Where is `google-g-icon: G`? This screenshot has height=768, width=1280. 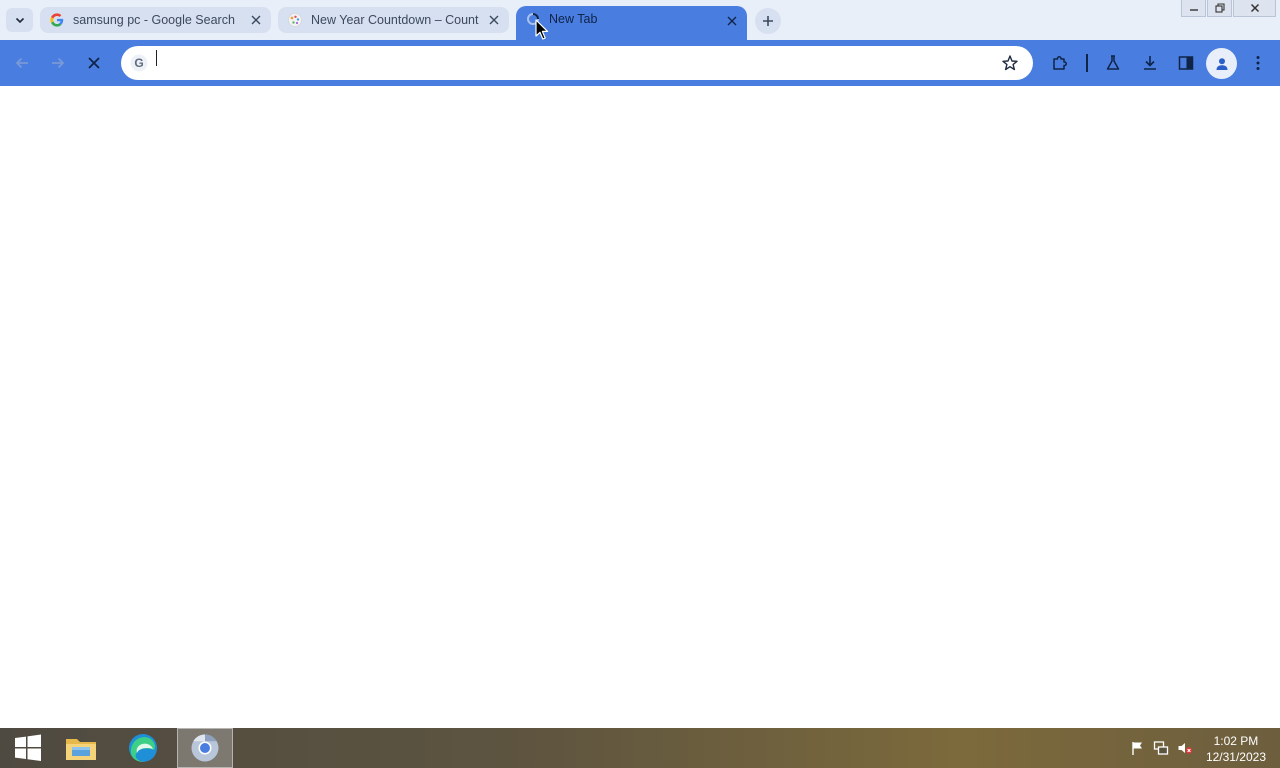
google-g-icon: G is located at coordinates (139, 63).